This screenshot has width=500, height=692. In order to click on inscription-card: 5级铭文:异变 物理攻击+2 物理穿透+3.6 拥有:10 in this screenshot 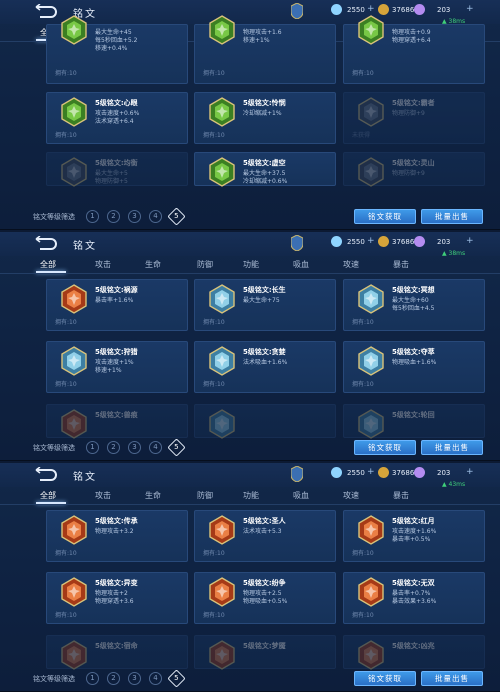, I will do `click(117, 598)`.